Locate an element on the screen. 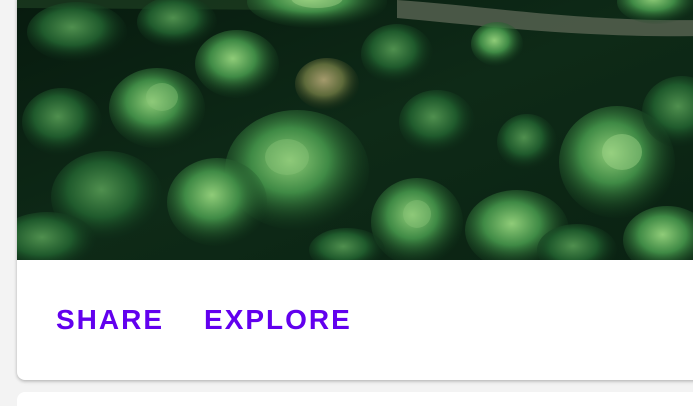 The width and height of the screenshot is (693, 406). share-button: SHARE is located at coordinates (110, 320).